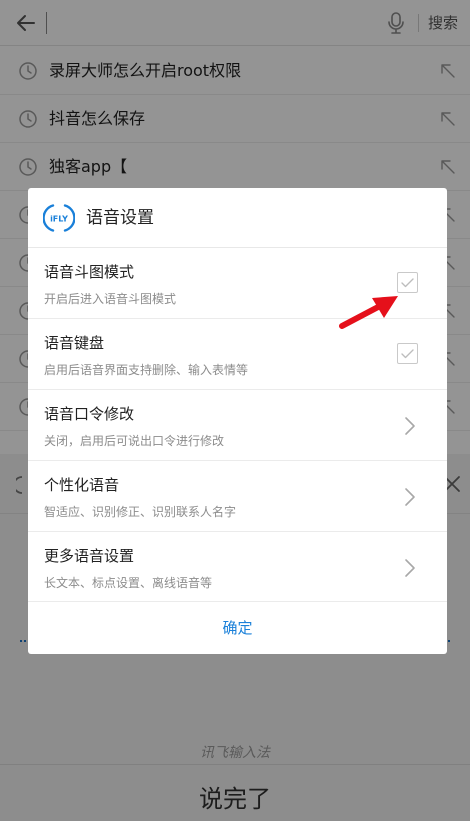  What do you see at coordinates (237, 218) in the screenshot?
I see `dialog-header: iFLY 语音设置` at bounding box center [237, 218].